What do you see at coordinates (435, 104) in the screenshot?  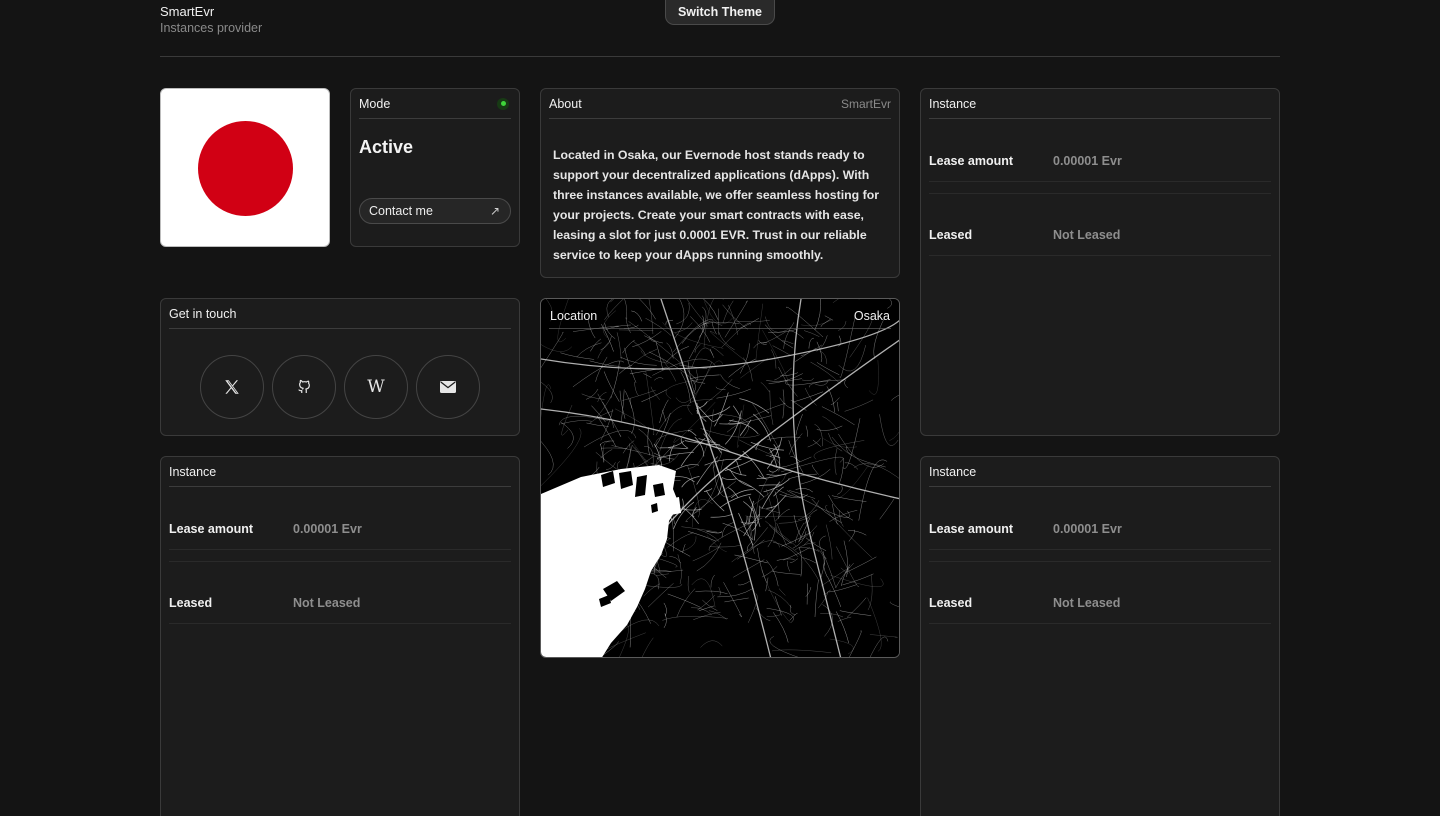 I see `mode-card-header: Mode` at bounding box center [435, 104].